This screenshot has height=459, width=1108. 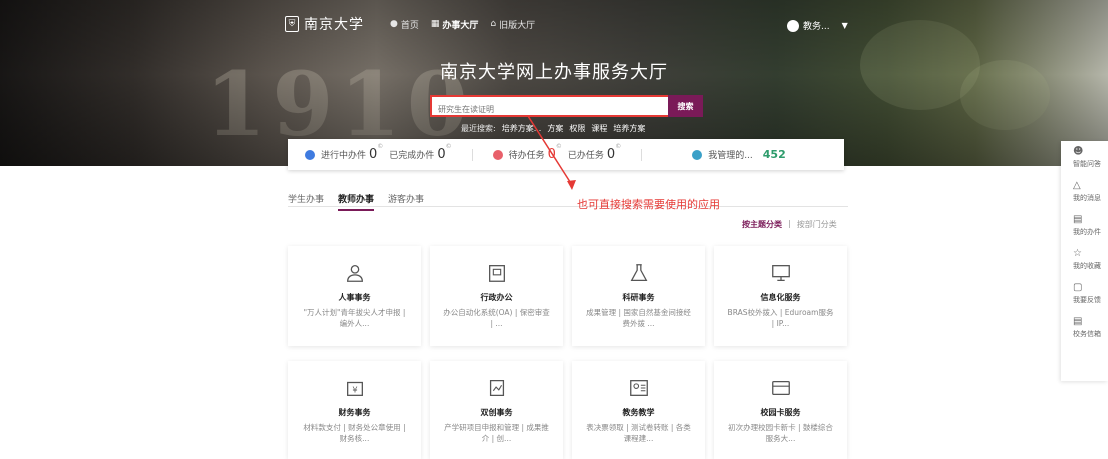 I want to click on chevron-down-icon: ▼, so click(x=844, y=25).